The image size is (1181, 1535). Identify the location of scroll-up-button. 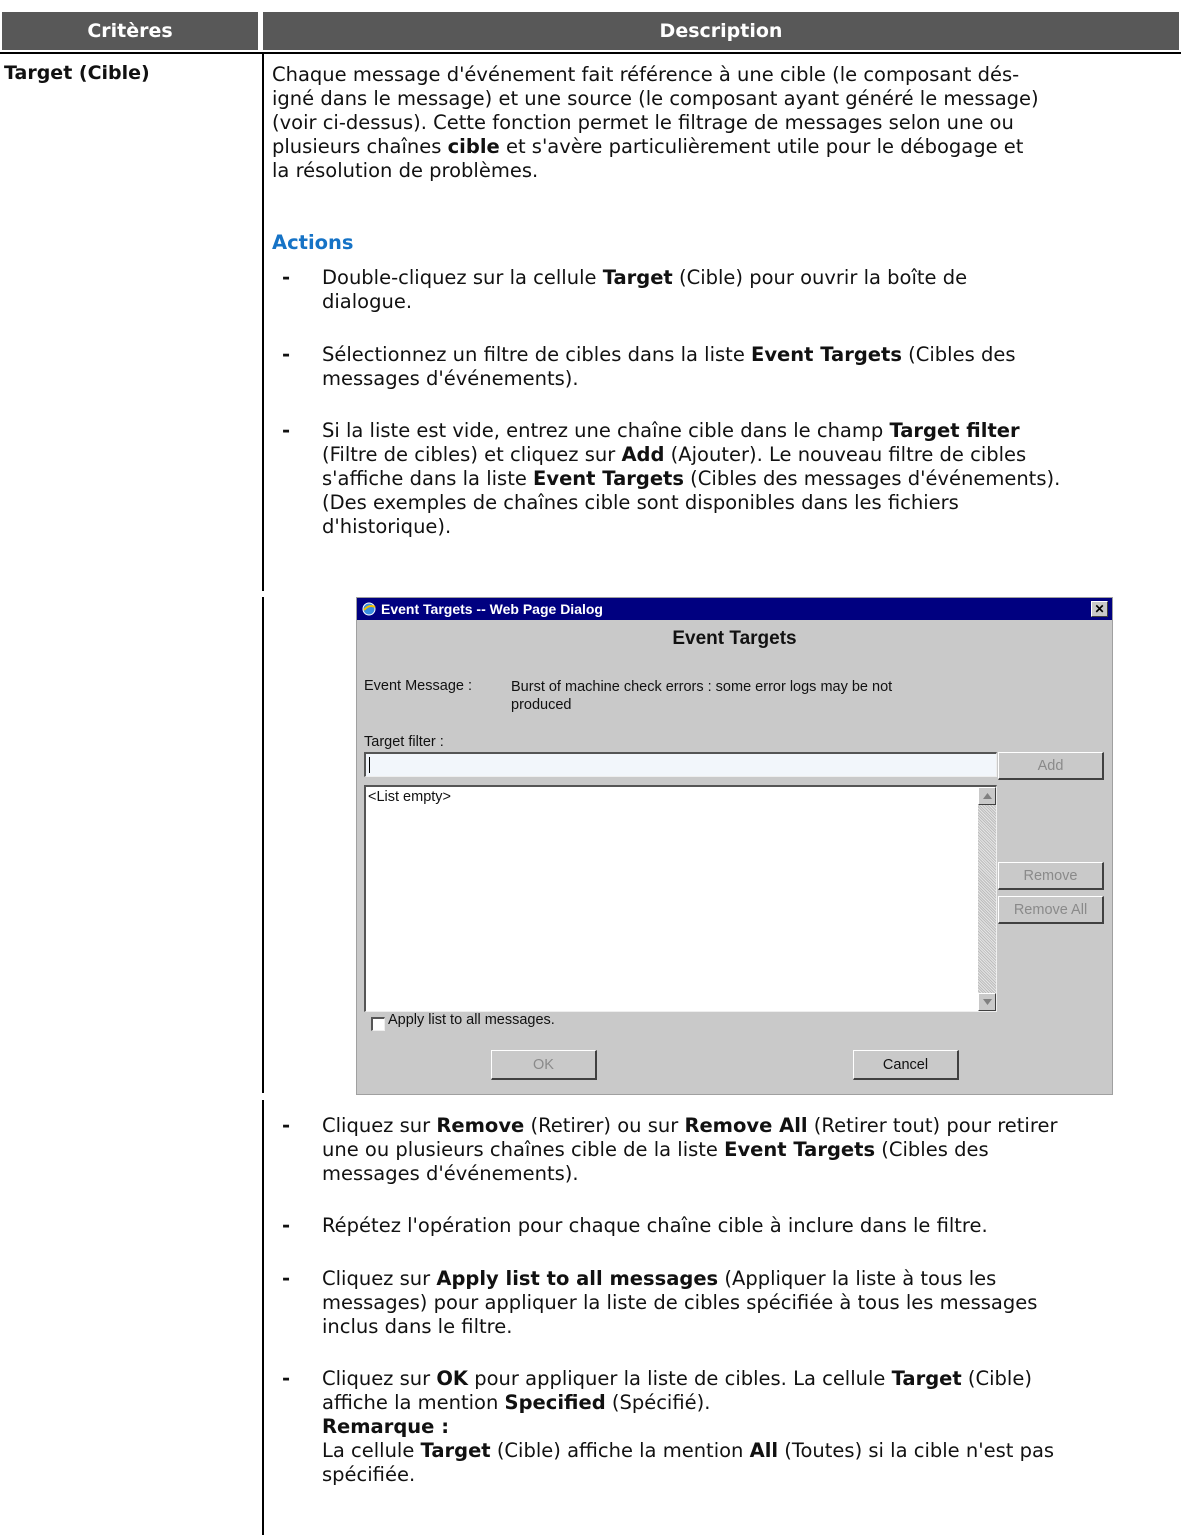
(987, 796).